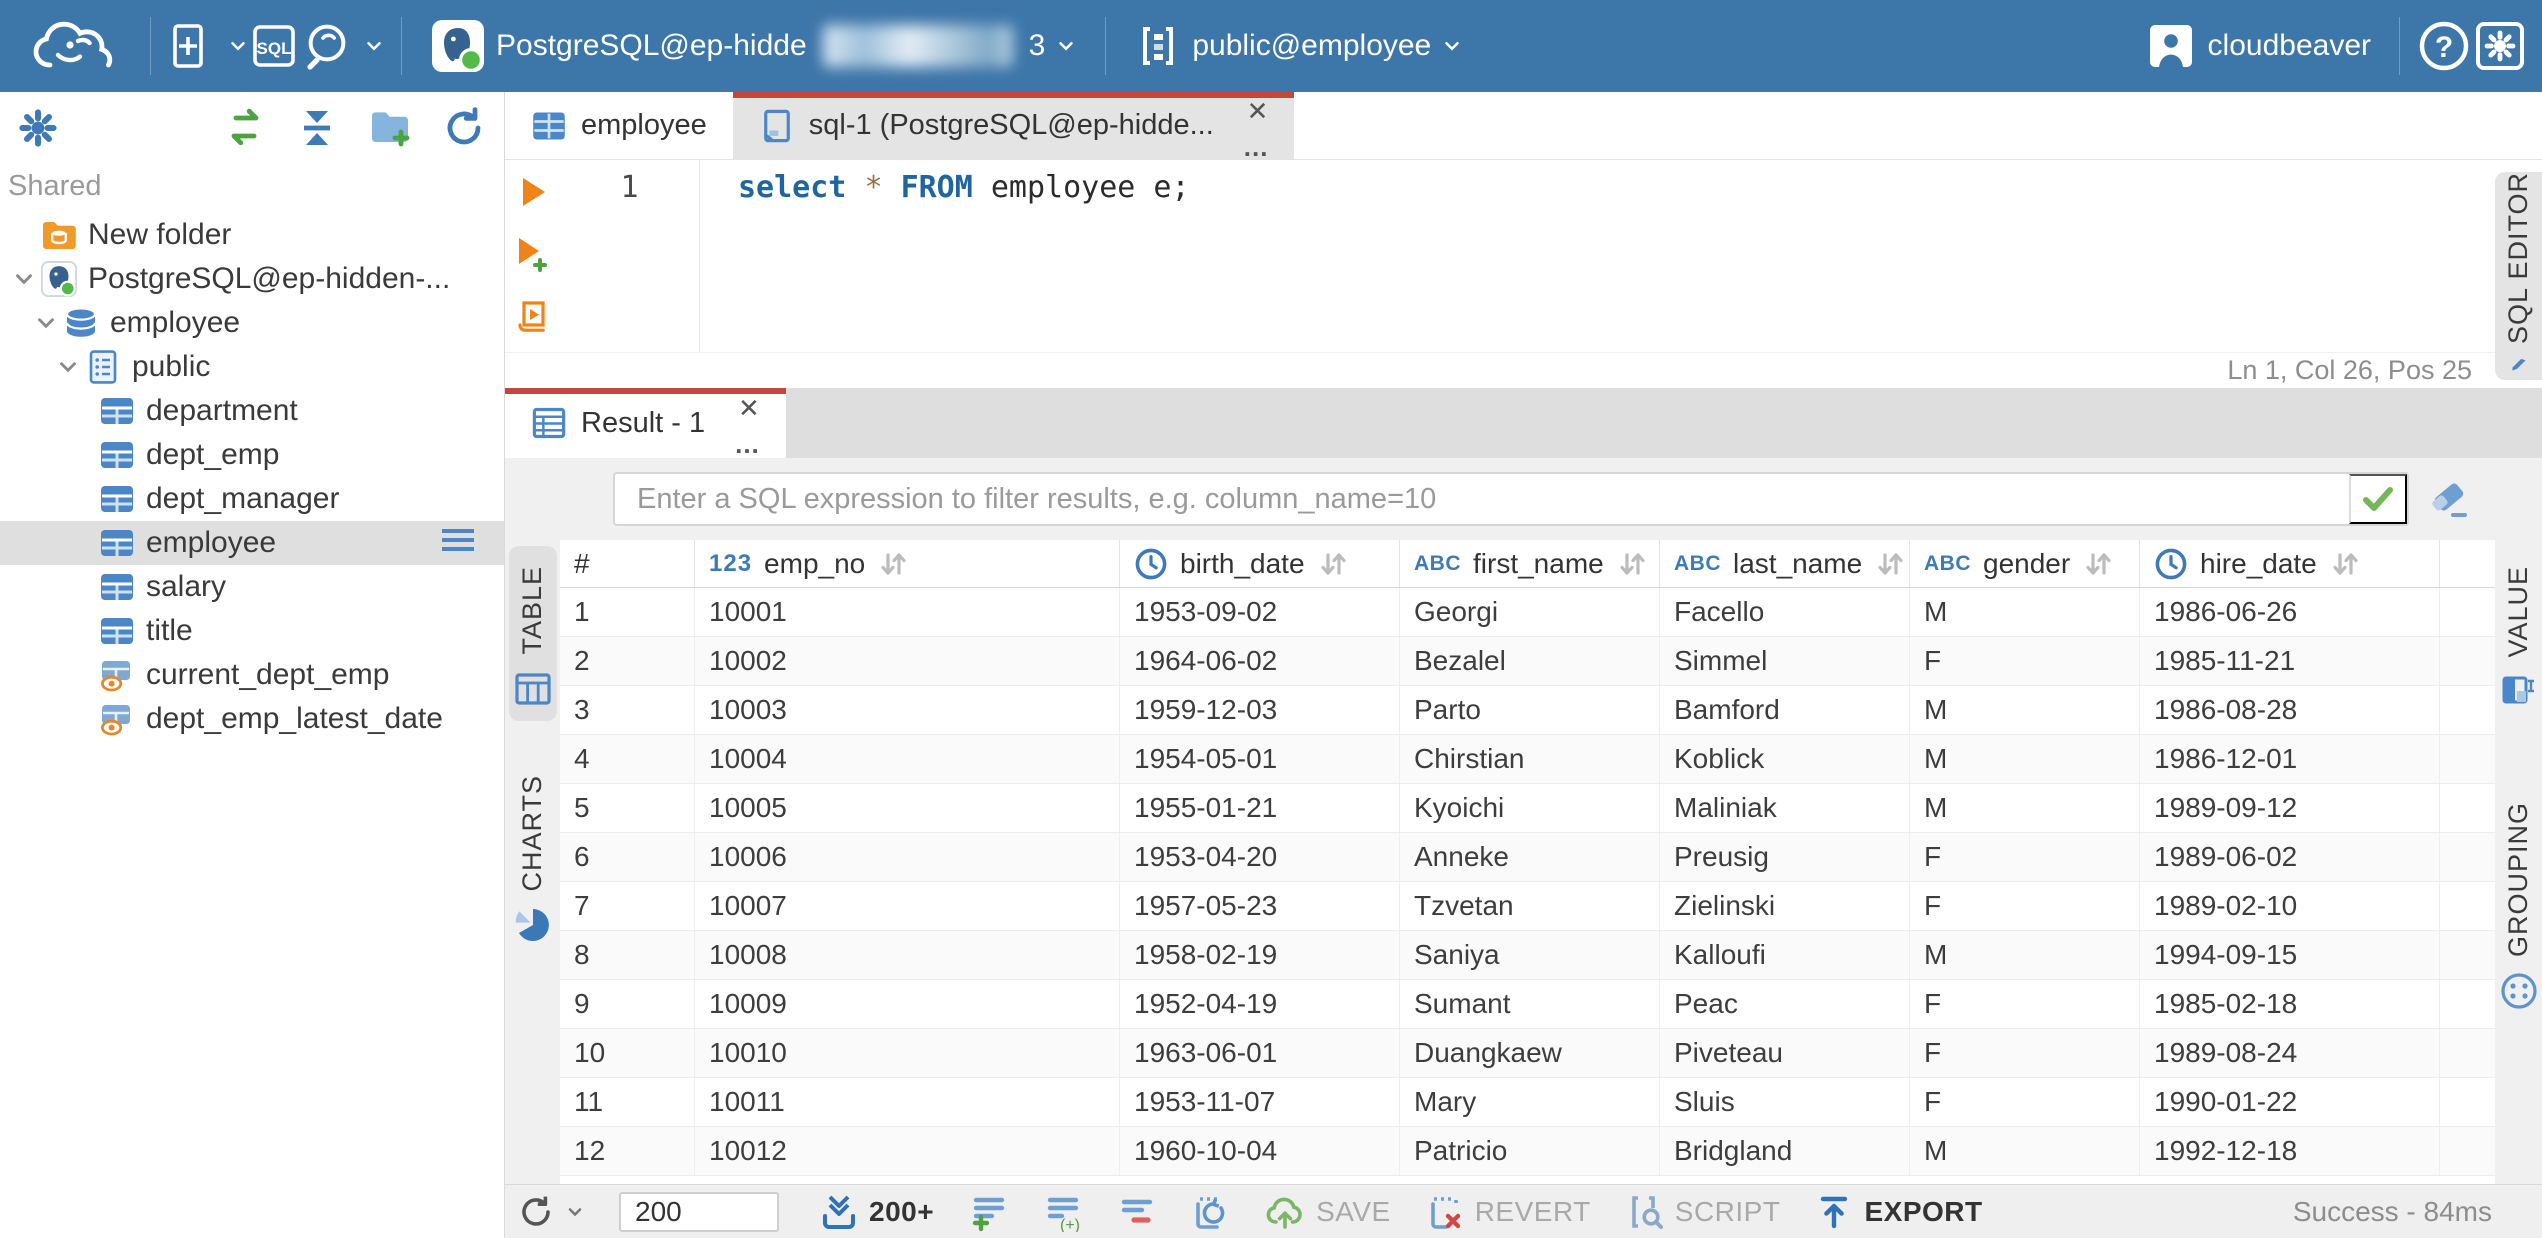  What do you see at coordinates (1260, 857) in the screenshot?
I see `cell: 1953-04-20` at bounding box center [1260, 857].